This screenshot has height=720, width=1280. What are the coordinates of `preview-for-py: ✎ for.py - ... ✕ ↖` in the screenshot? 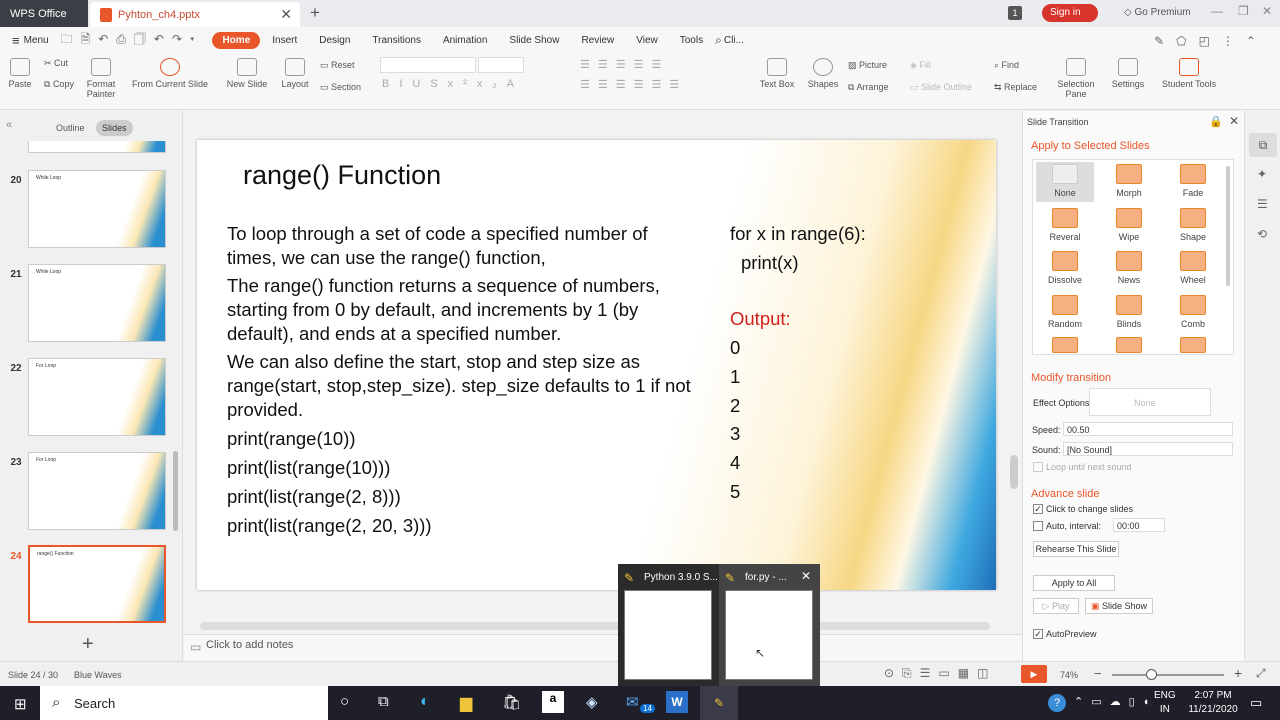 It's located at (769, 625).